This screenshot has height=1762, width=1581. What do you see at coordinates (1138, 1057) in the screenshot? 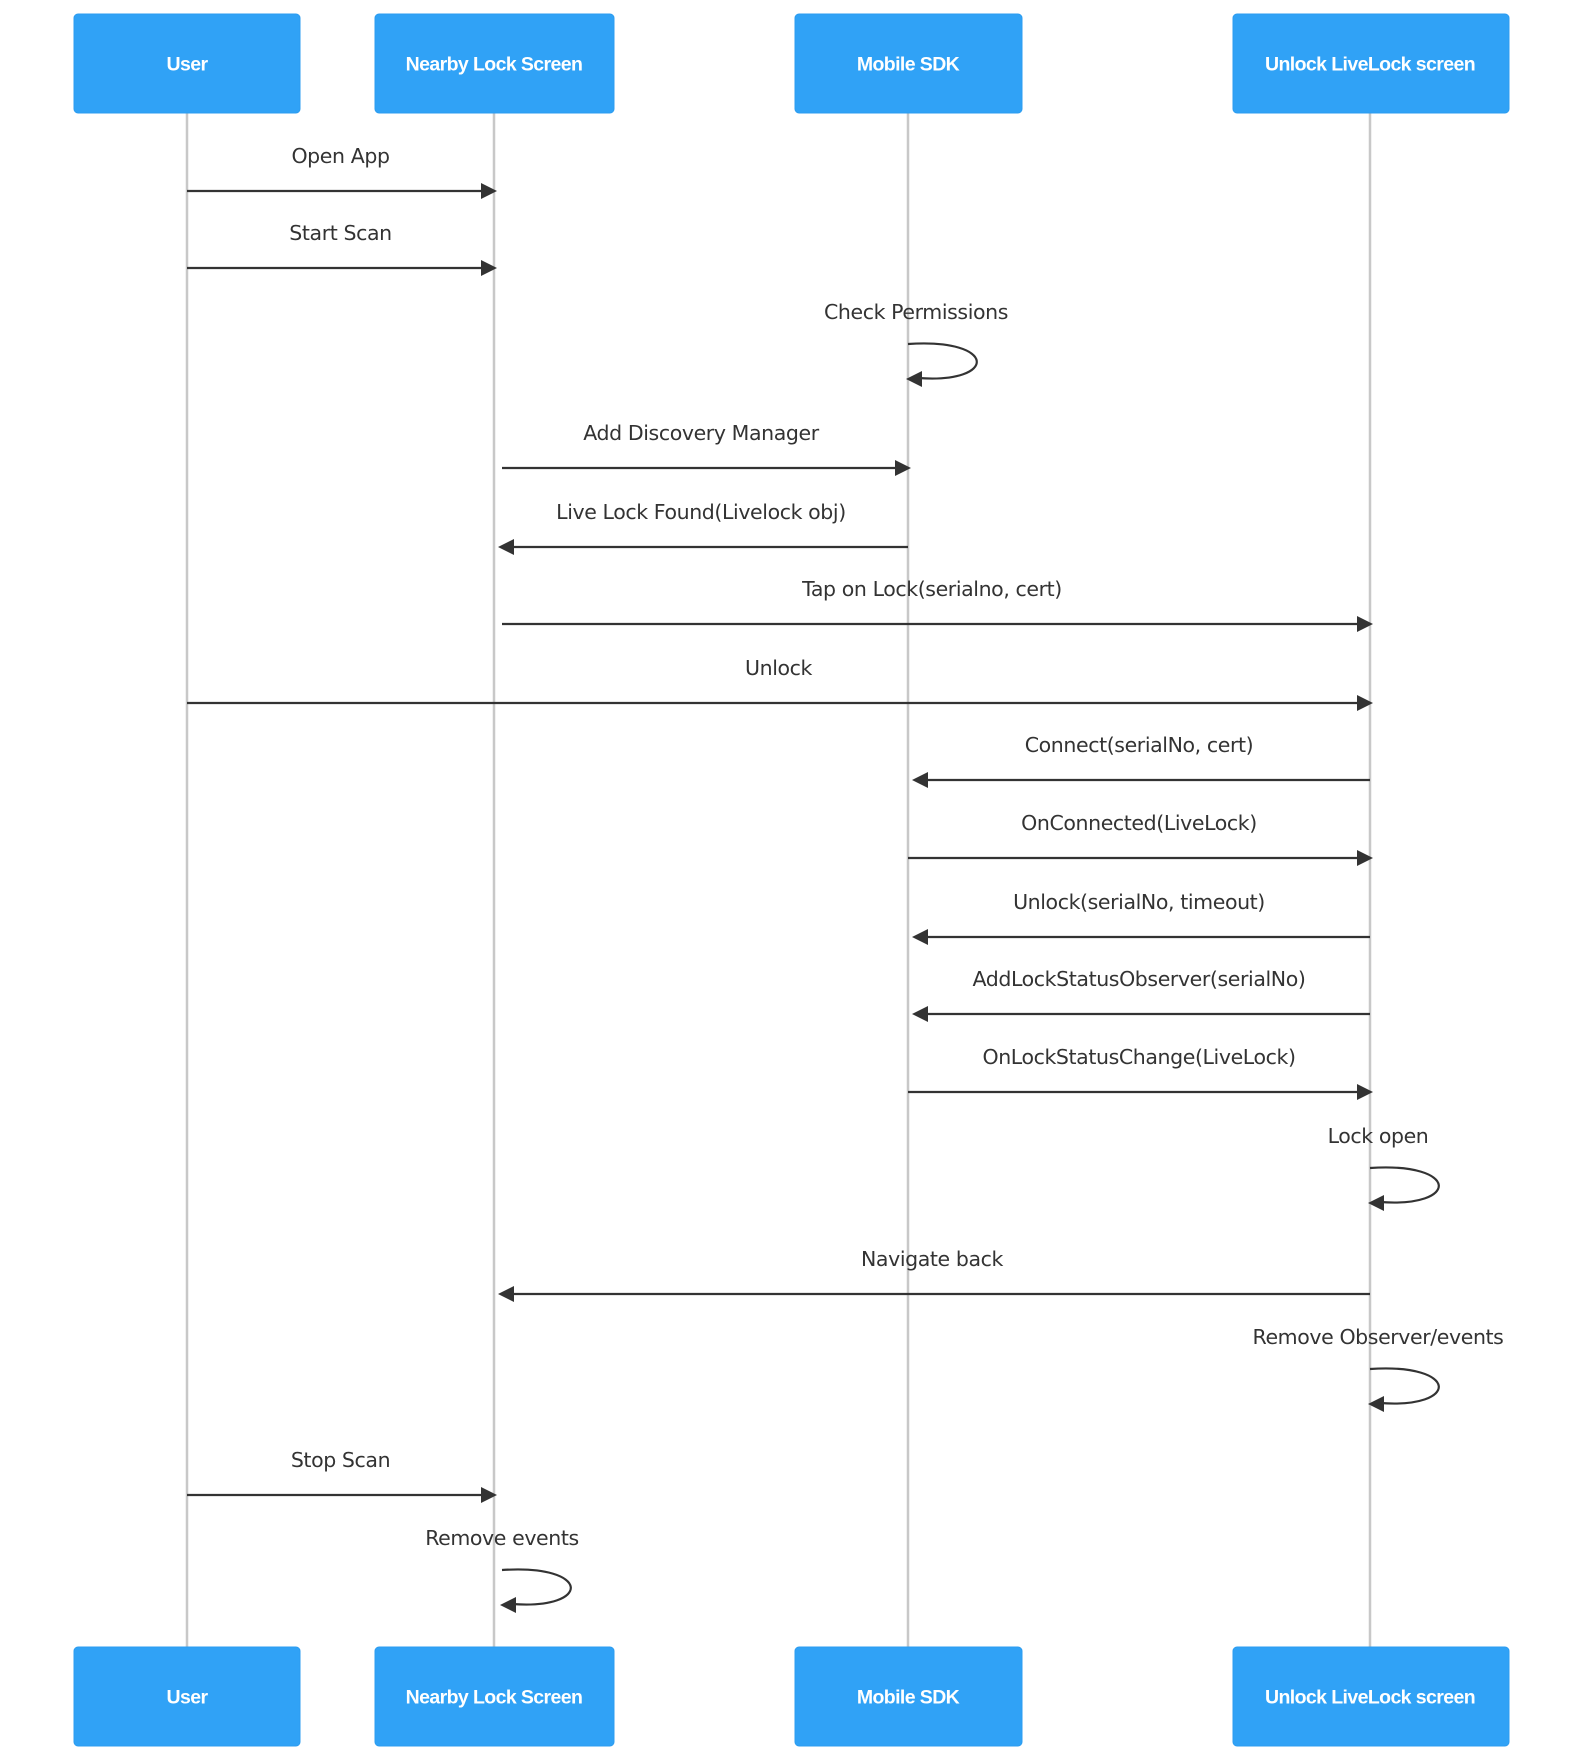
I see `message-label: OnLockStatusChange(LiveLock)` at bounding box center [1138, 1057].